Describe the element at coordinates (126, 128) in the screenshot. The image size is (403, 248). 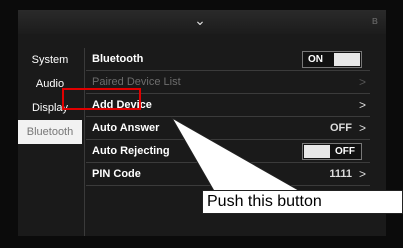
I see `row-auto-answer-label: Auto Answer` at that location.